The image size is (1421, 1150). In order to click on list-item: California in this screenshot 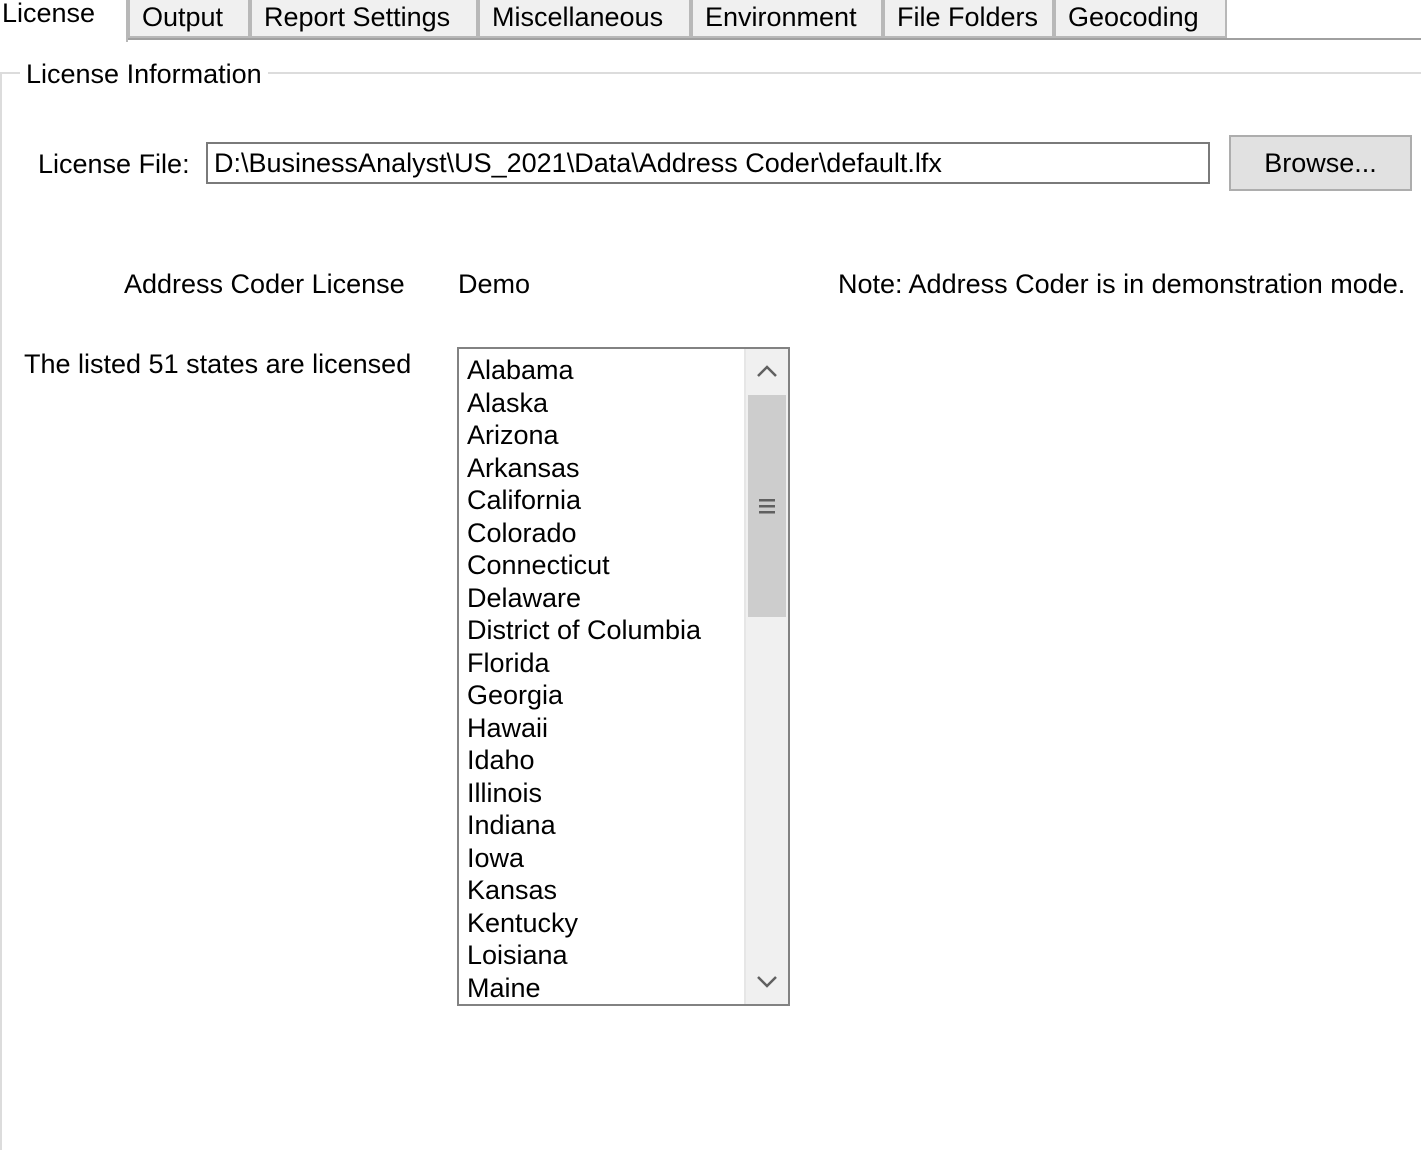, I will do `click(603, 500)`.